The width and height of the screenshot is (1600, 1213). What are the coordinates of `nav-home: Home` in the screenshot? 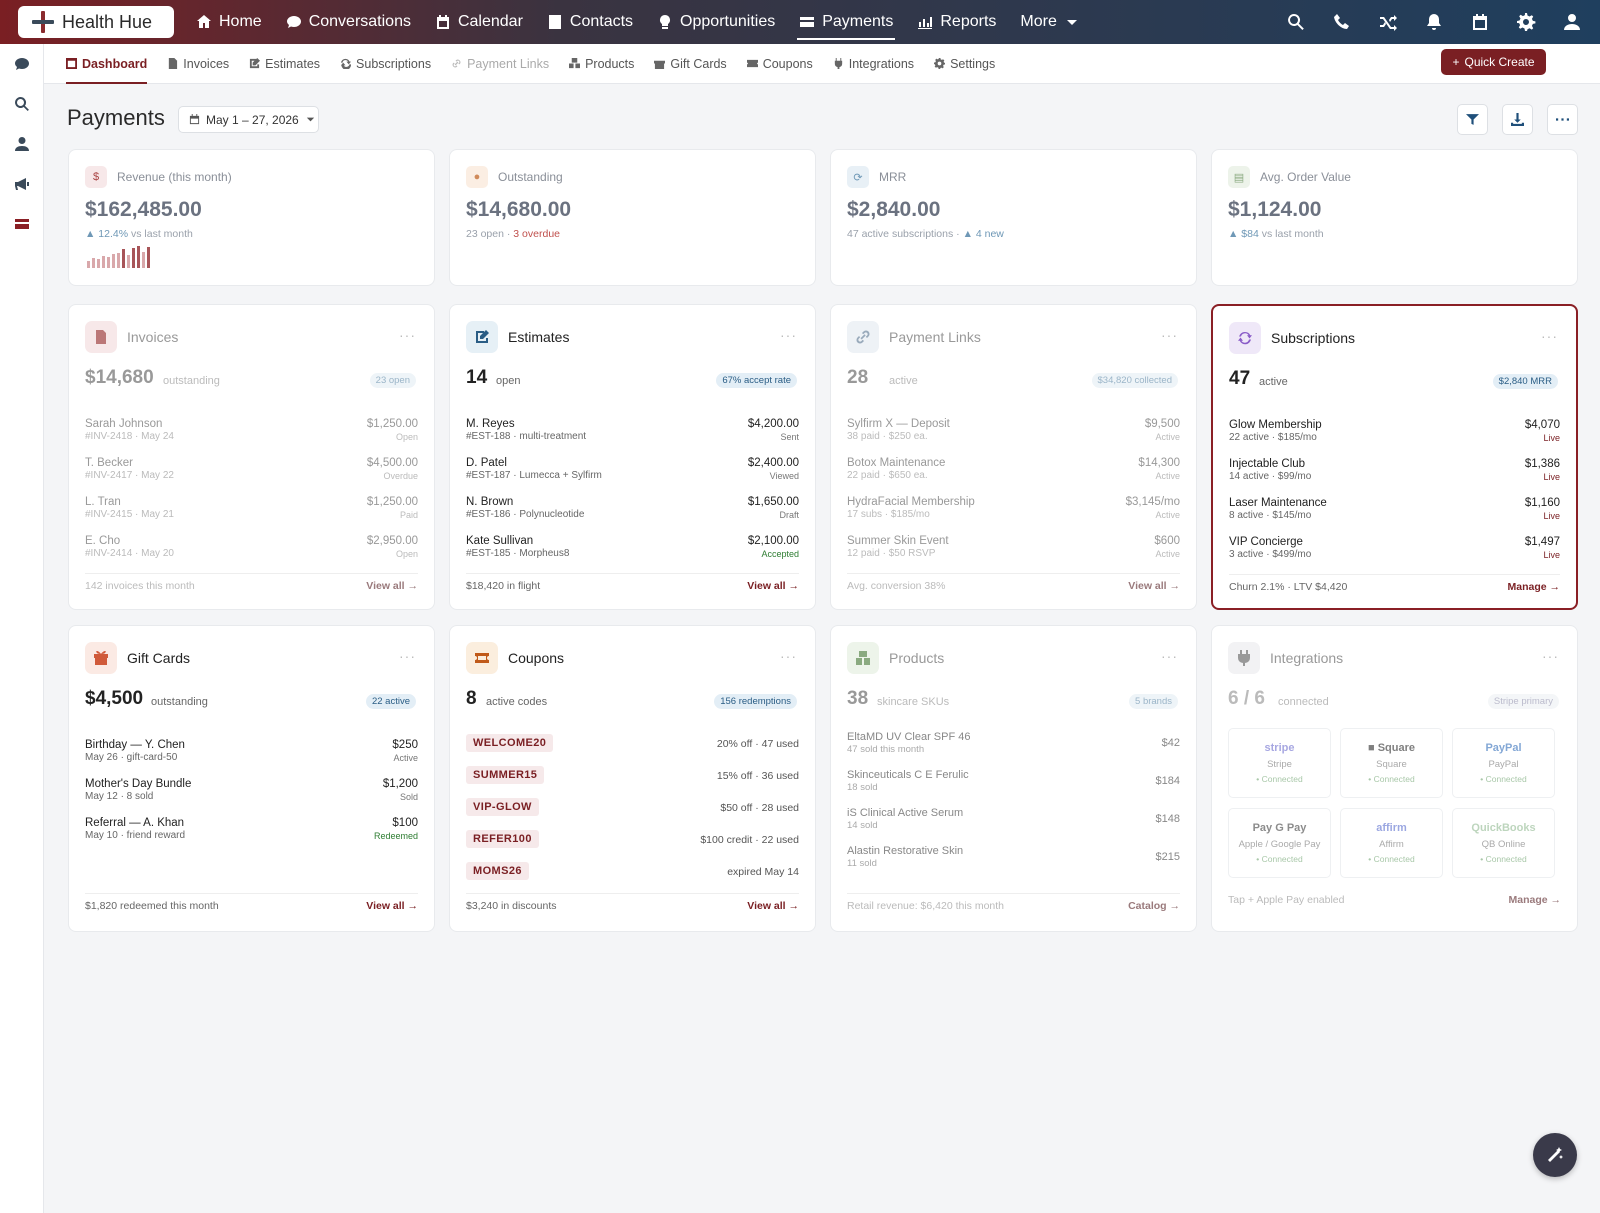 It's located at (229, 22).